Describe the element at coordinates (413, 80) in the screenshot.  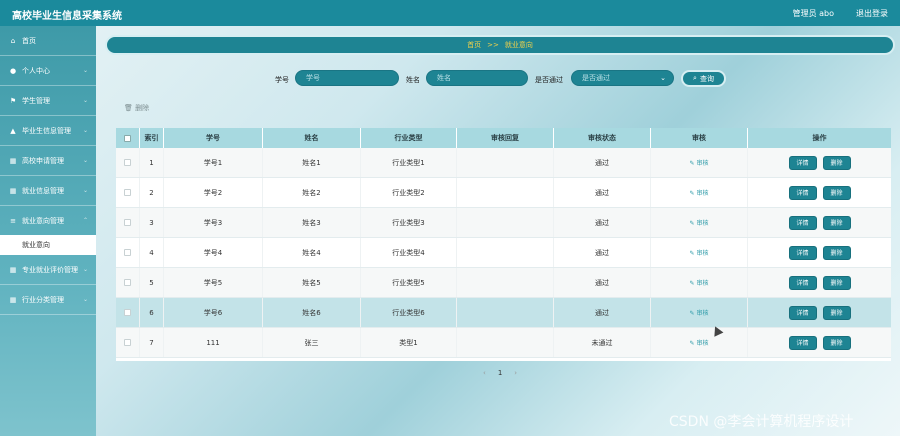
I see `name-label: 姓名` at that location.